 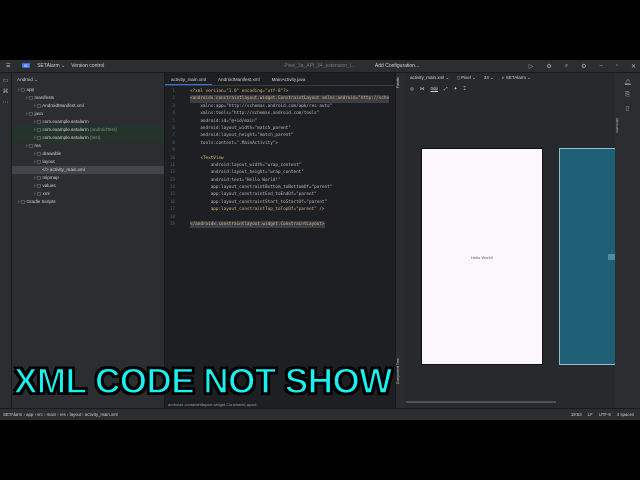 I want to click on line-number: 19, so click(x=172, y=225).